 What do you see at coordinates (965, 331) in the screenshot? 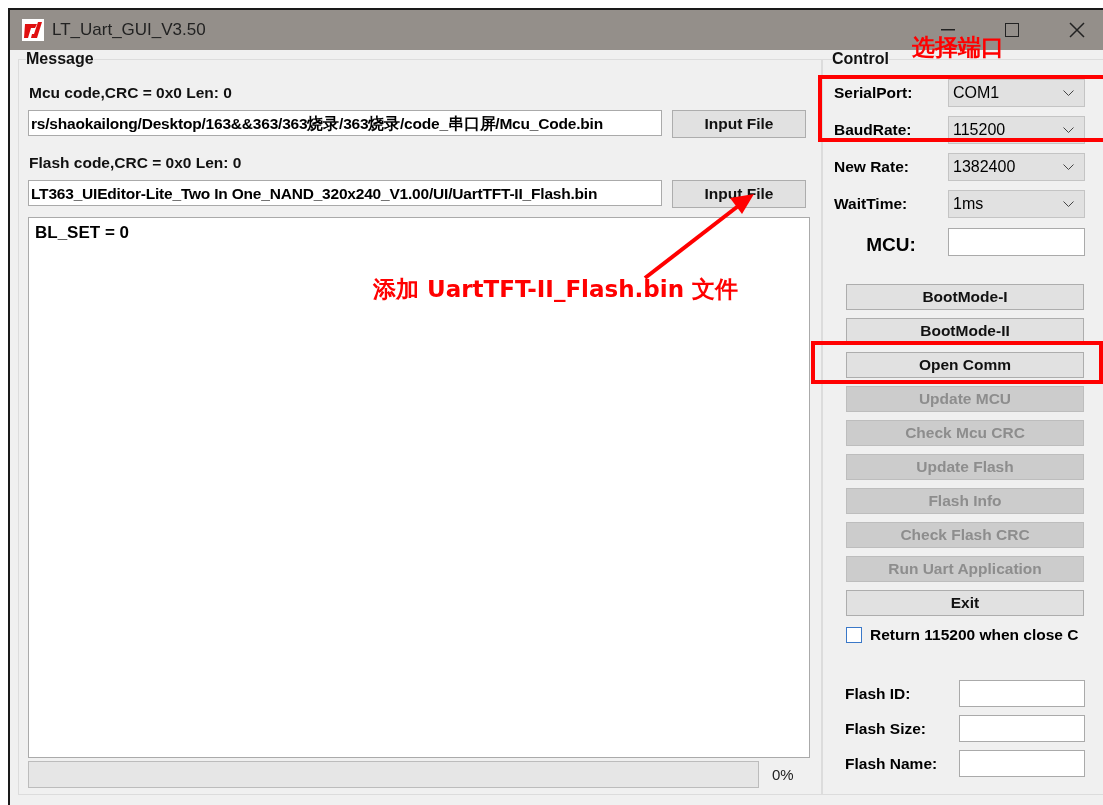
I see `action-button: BootMode-II` at bounding box center [965, 331].